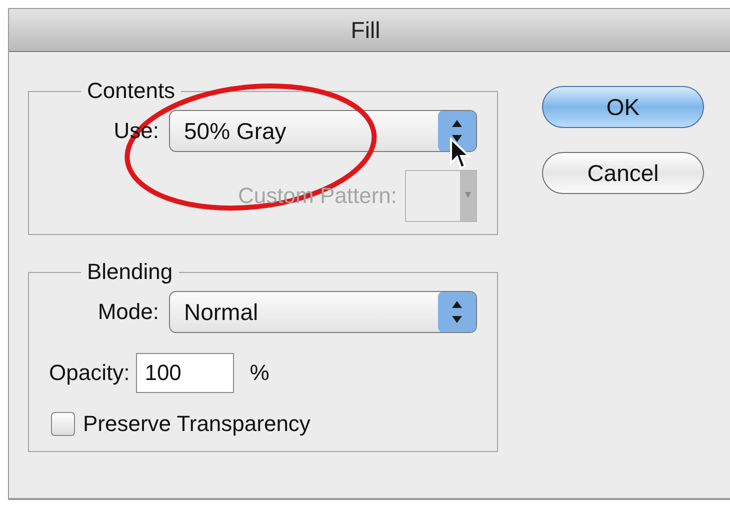 This screenshot has height=507, width=730. What do you see at coordinates (130, 272) in the screenshot?
I see `group-title: Blending` at bounding box center [130, 272].